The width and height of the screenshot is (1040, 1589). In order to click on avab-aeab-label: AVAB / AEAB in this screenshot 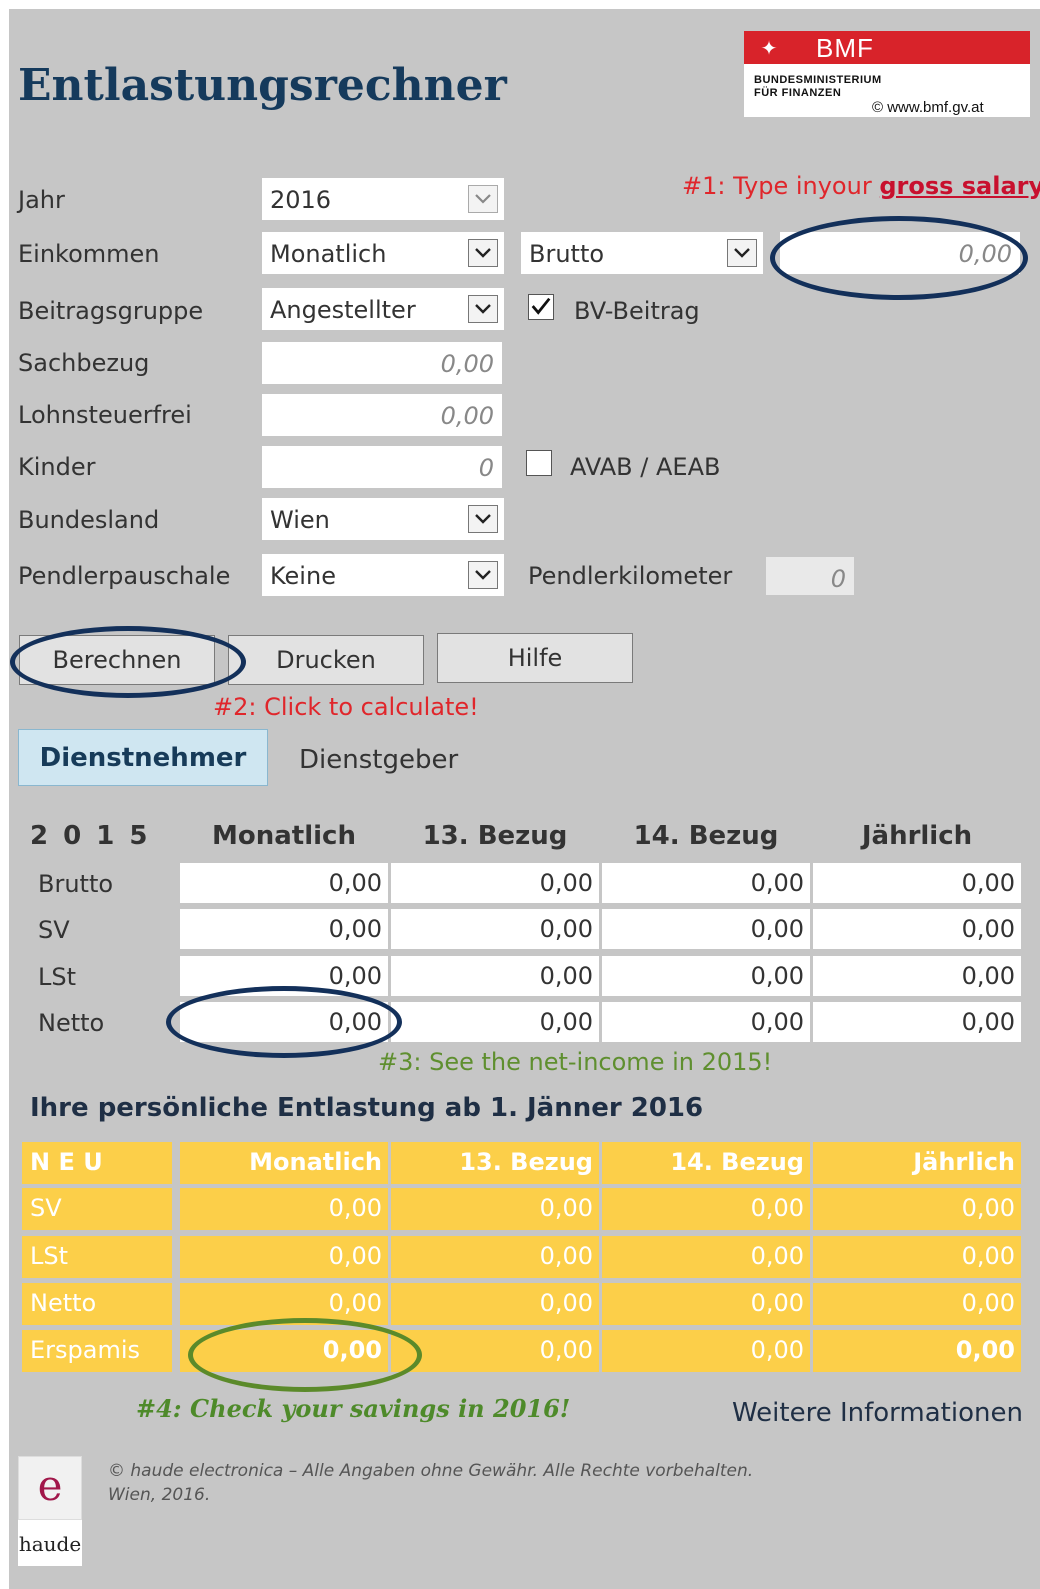, I will do `click(645, 467)`.